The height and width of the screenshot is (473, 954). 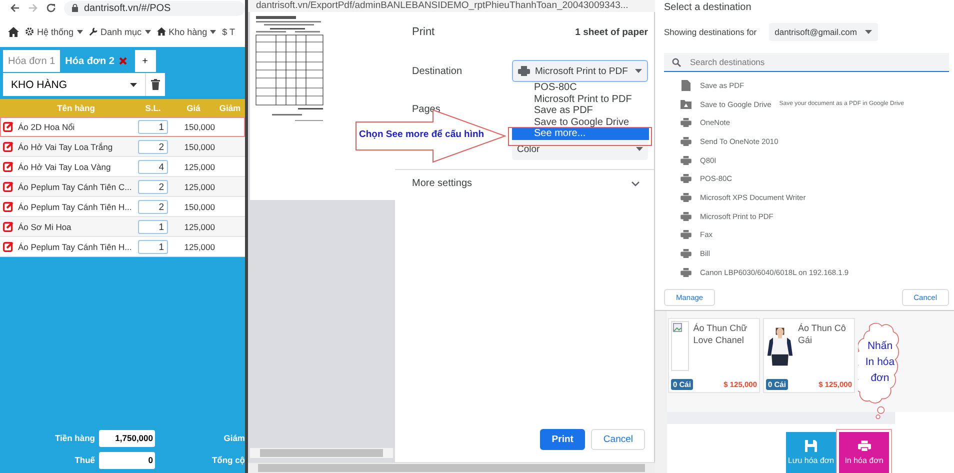 I want to click on save-icon, so click(x=811, y=446).